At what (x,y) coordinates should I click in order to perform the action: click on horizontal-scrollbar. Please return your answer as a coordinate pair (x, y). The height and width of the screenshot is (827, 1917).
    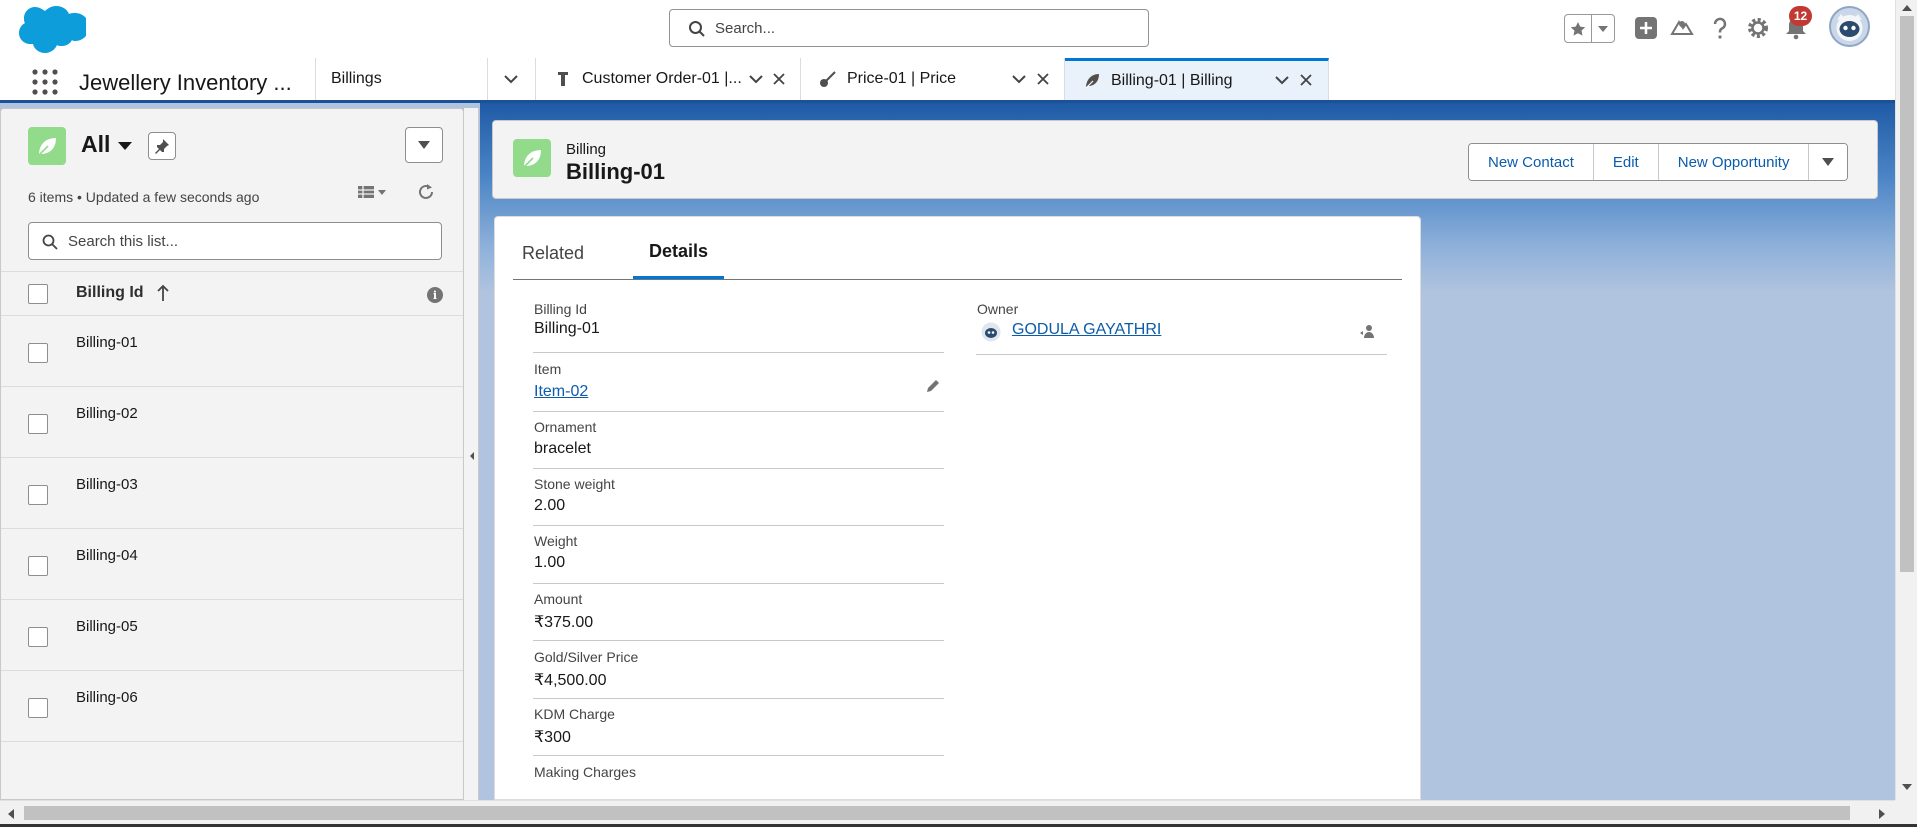
    Looking at the image, I should click on (947, 812).